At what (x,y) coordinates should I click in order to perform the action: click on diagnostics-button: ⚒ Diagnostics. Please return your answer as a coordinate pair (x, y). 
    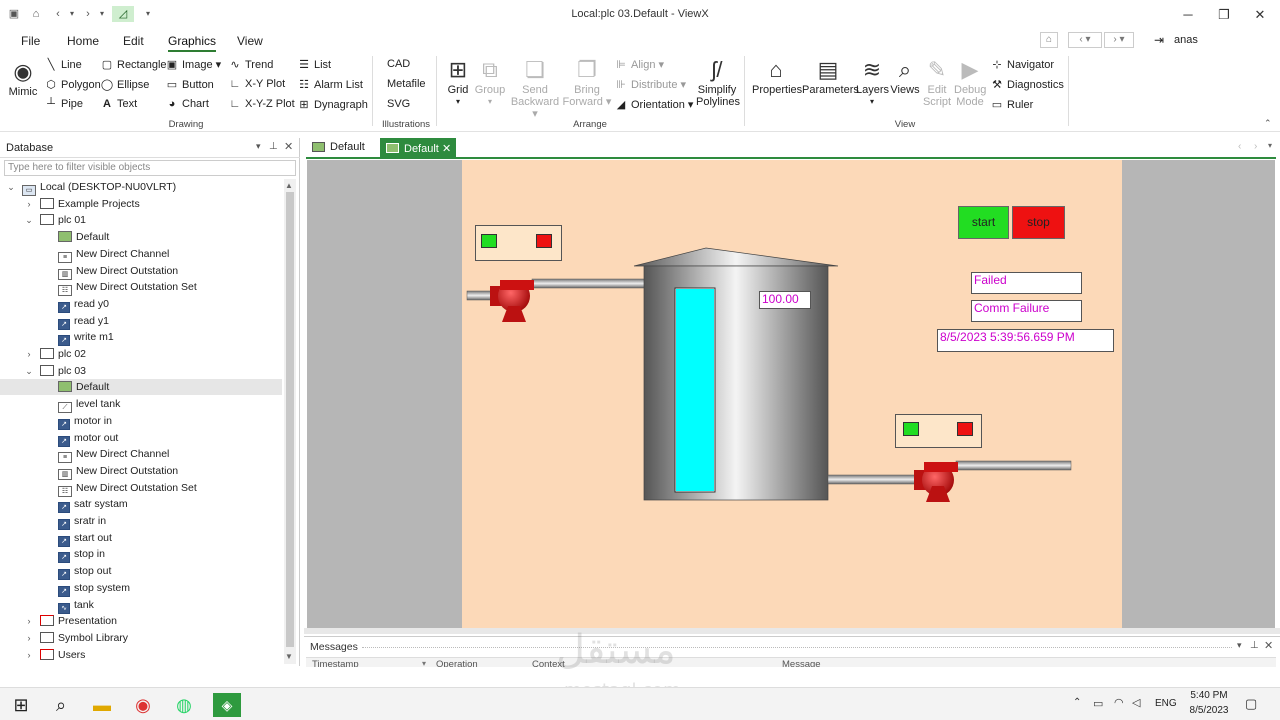
    Looking at the image, I should click on (1027, 84).